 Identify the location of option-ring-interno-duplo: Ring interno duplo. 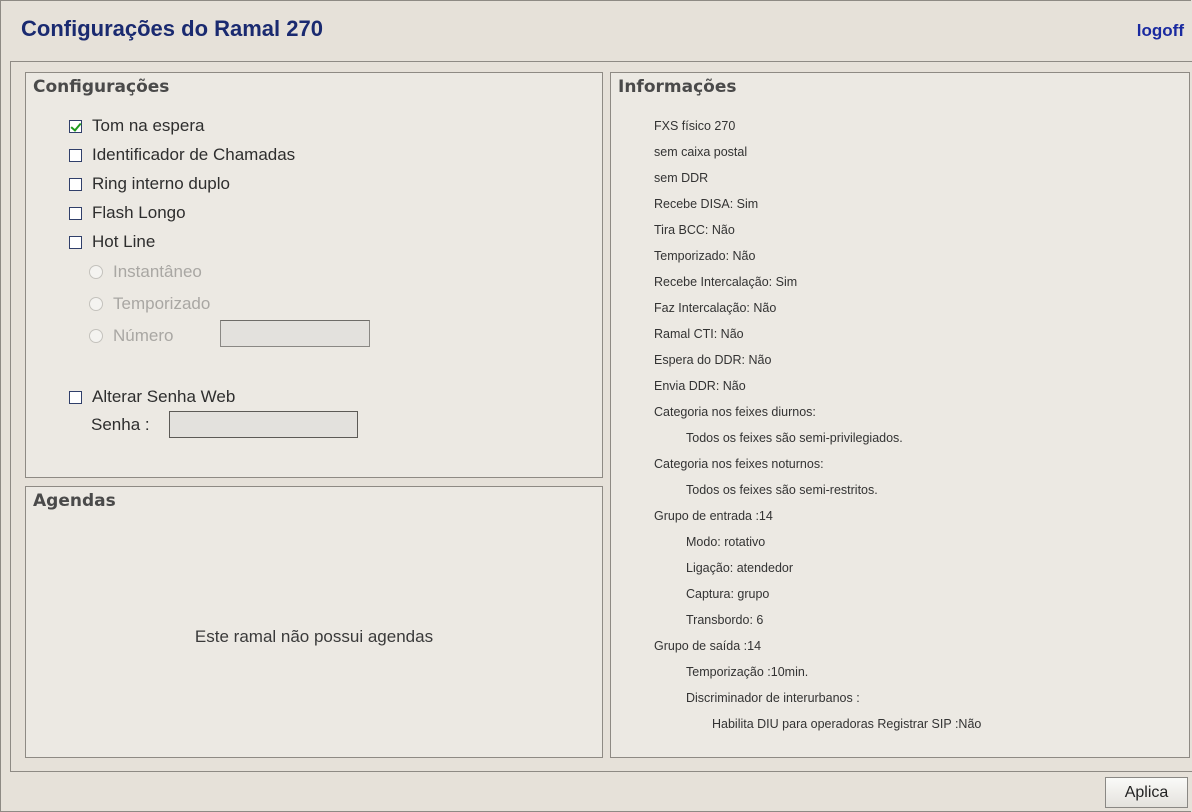
(149, 184).